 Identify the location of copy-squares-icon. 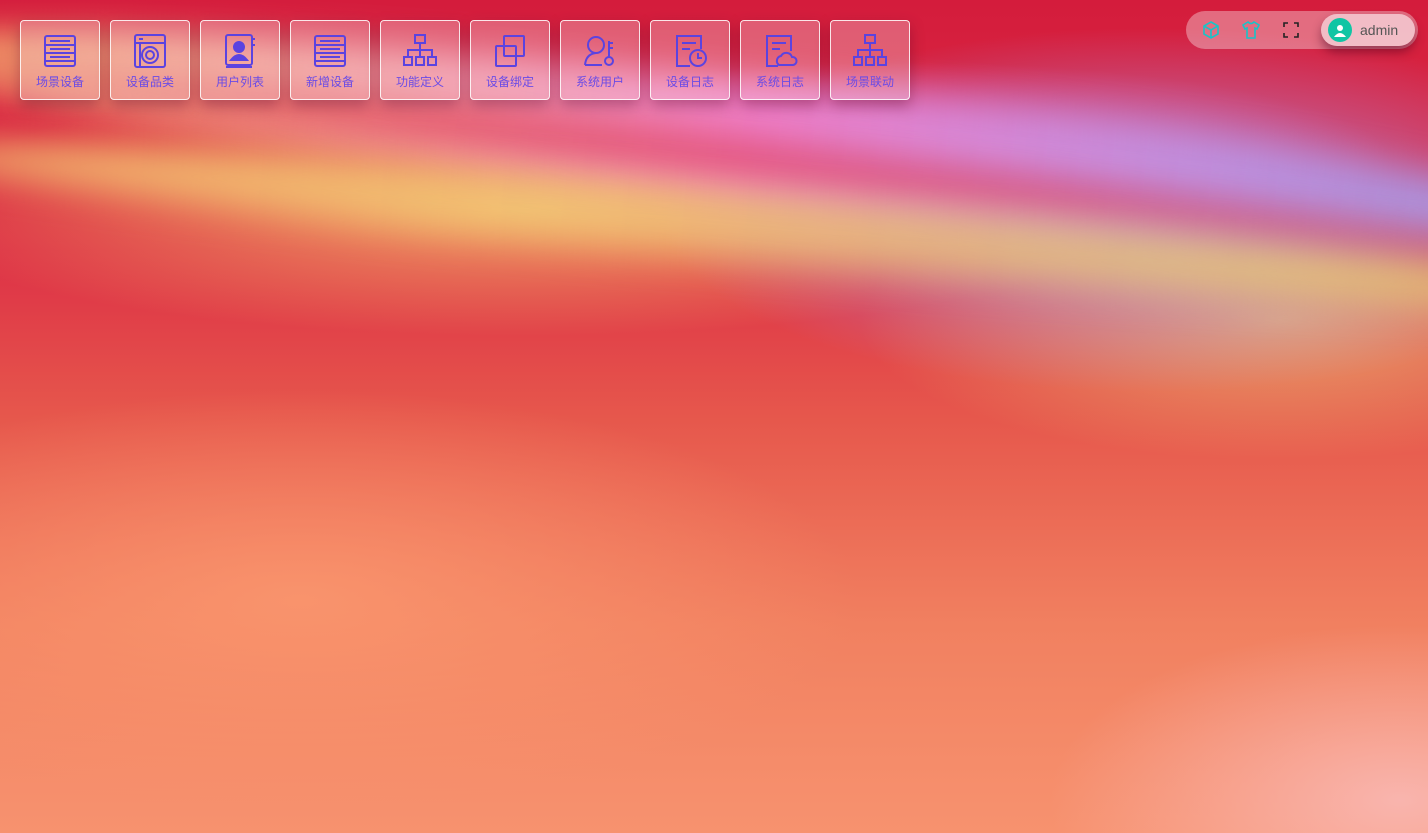
(510, 51).